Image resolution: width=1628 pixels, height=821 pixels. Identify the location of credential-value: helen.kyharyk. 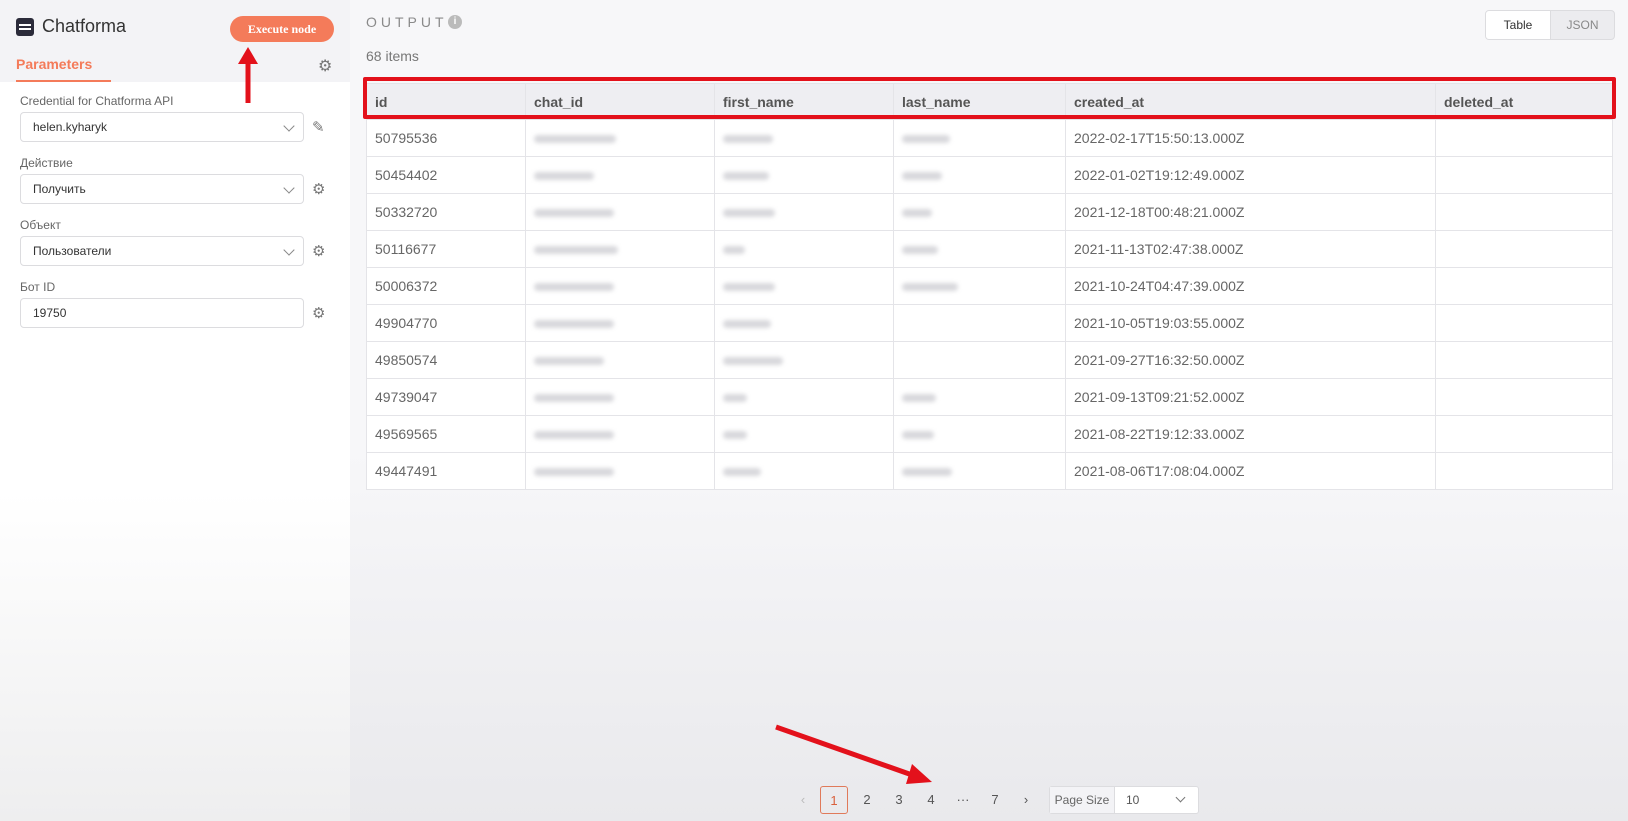
(70, 127).